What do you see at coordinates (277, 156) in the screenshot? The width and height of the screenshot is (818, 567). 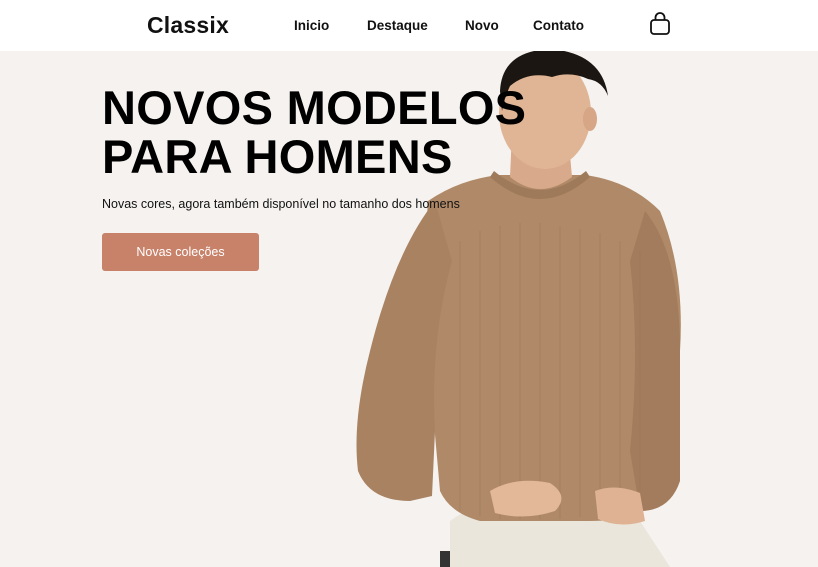 I see `hero-title-line-2: PARA HOMENS` at bounding box center [277, 156].